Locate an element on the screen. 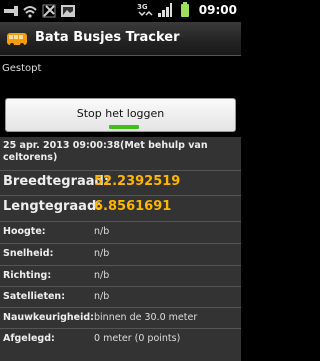  debug-icon is located at coordinates (49, 11).